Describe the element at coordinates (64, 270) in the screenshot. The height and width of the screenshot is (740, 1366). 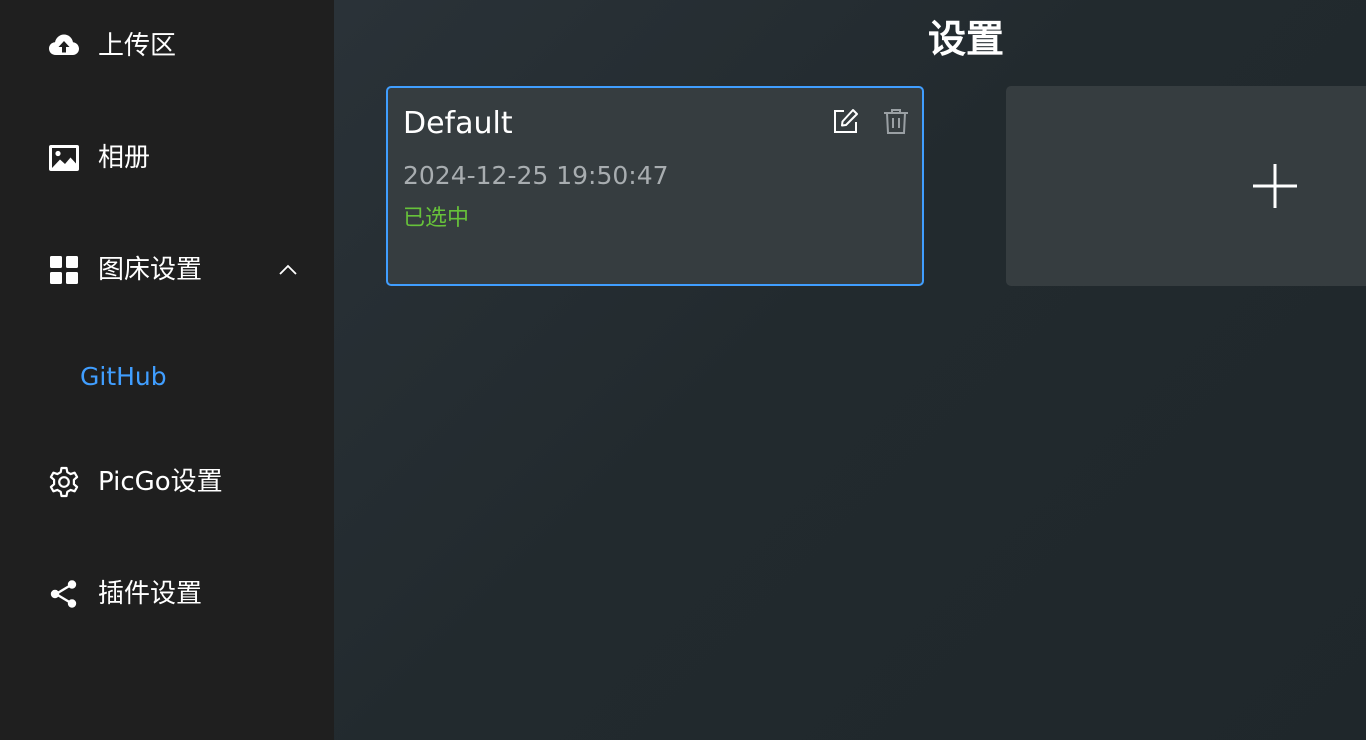
I see `grid-icon` at that location.